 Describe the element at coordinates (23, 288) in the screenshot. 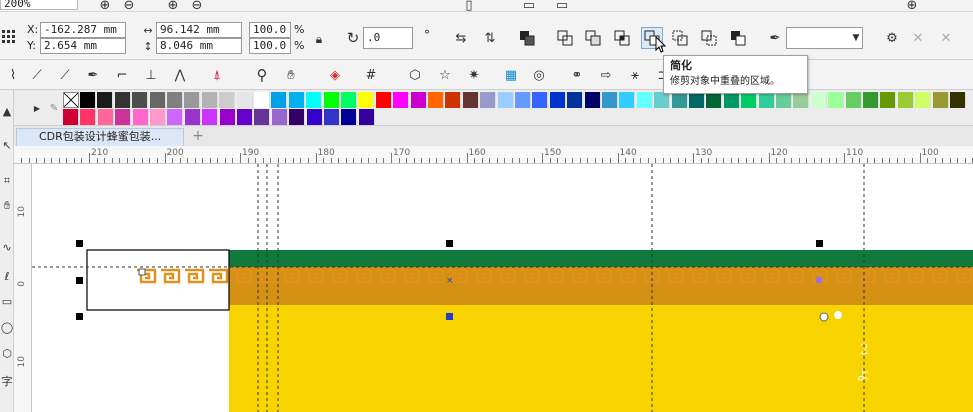

I see `vertical-ruler: 10 0 10` at that location.